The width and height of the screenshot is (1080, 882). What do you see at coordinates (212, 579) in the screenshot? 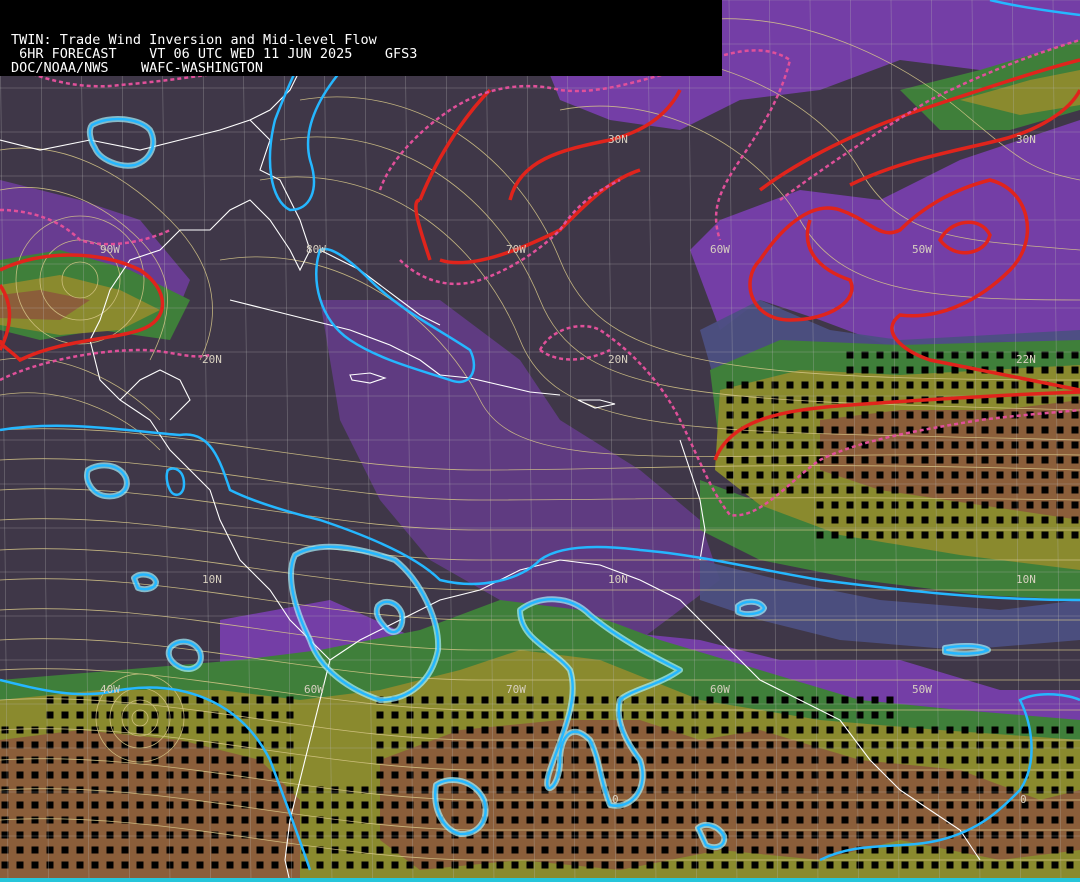
I see `lat-label: 10N` at bounding box center [212, 579].